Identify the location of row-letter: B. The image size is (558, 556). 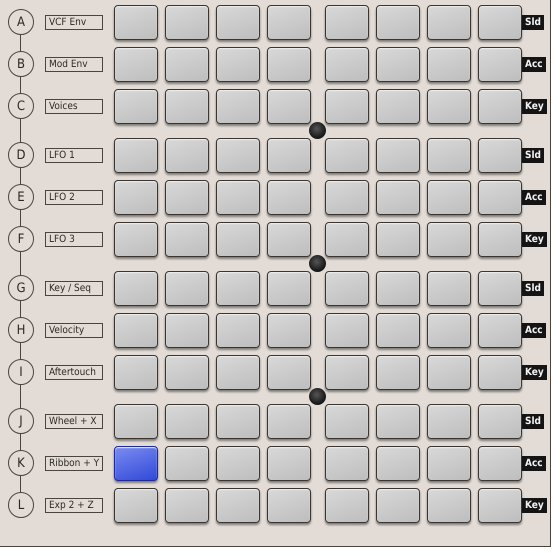
(21, 64).